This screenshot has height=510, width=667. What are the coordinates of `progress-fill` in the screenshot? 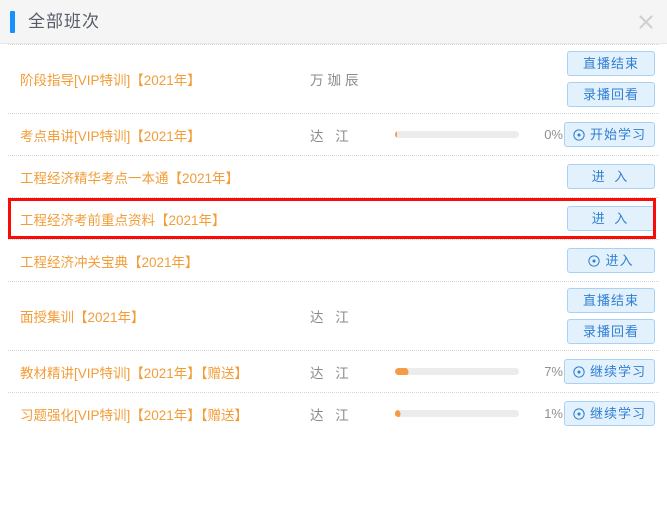 It's located at (396, 134).